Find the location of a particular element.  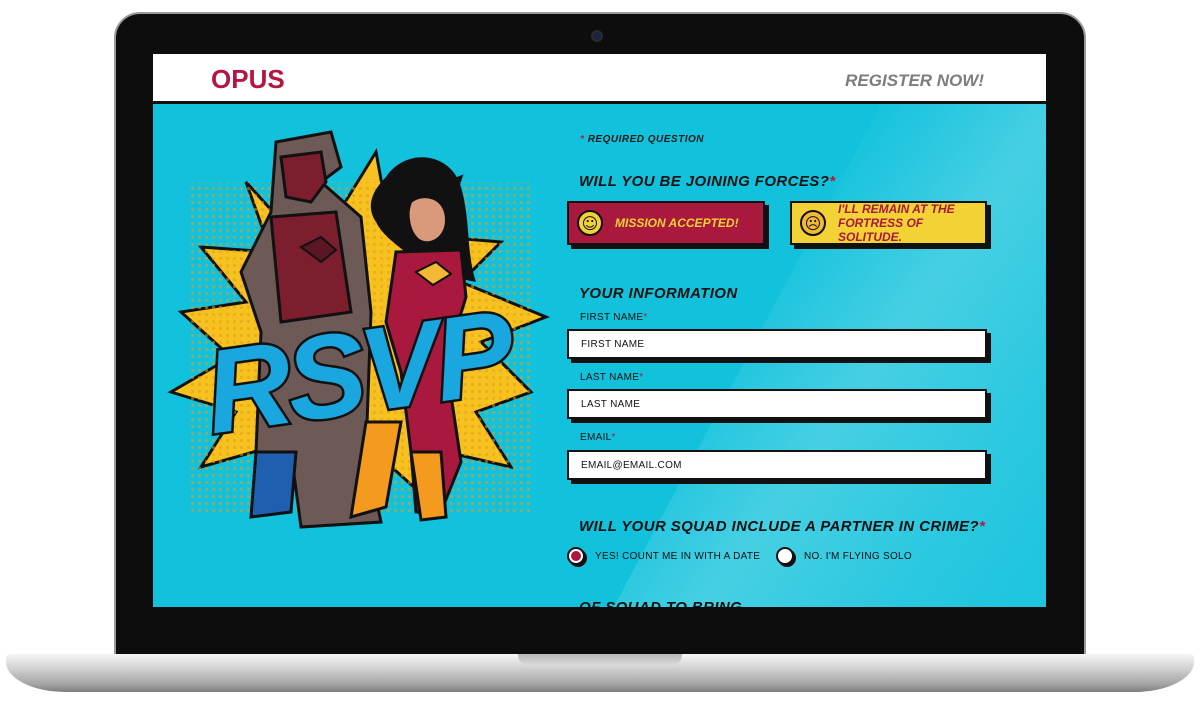

required-note: * REQUIRED QUESTION is located at coordinates (642, 139).